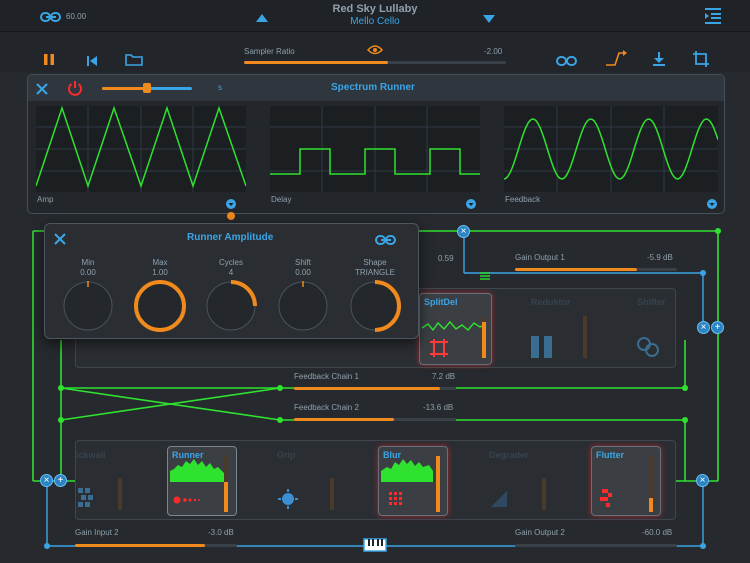 The width and height of the screenshot is (750, 563). I want to click on knob-cycles-value: 4, so click(231, 272).